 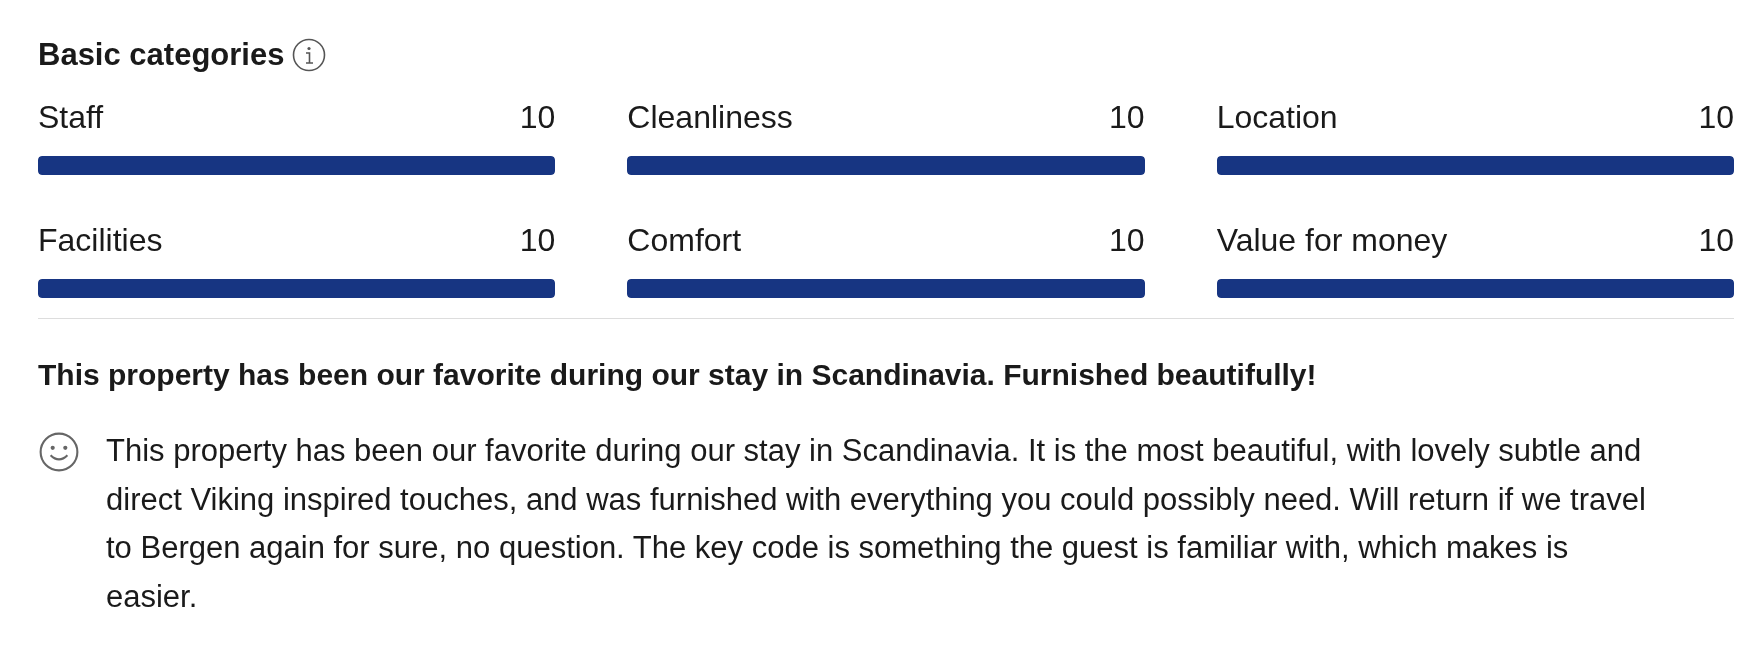 What do you see at coordinates (100, 240) in the screenshot?
I see `category-label: Facilities` at bounding box center [100, 240].